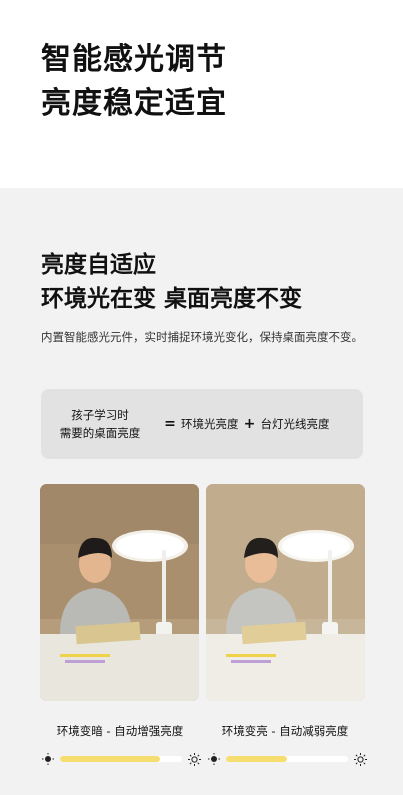  What do you see at coordinates (206, 82) in the screenshot?
I see `hero-title: 智能感光调节 亮度稳定适宜` at bounding box center [206, 82].